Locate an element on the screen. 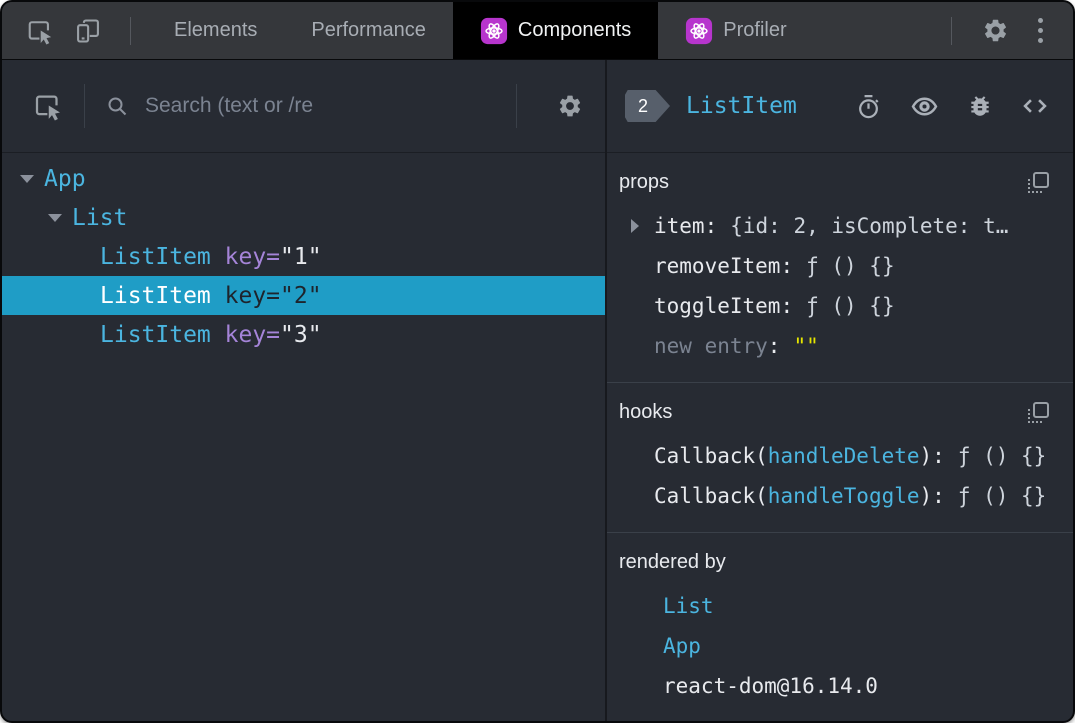  more-options-kebab-icon is located at coordinates (1040, 30).